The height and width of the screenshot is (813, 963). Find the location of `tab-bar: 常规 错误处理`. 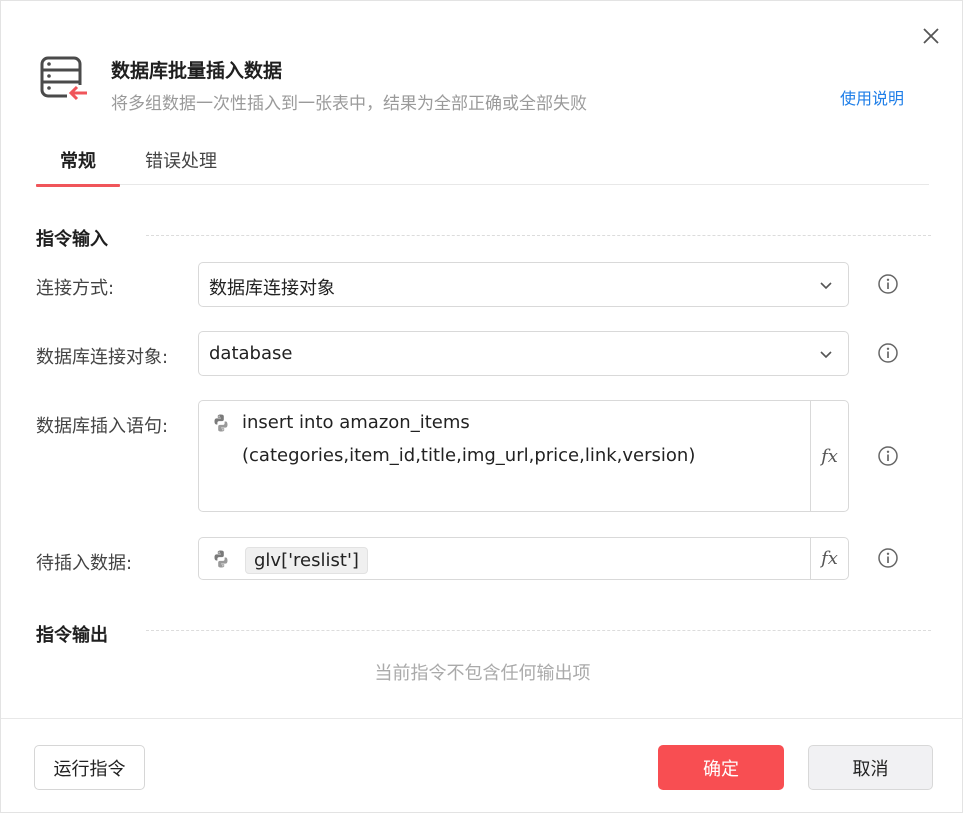

tab-bar: 常规 错误处理 is located at coordinates (482, 167).